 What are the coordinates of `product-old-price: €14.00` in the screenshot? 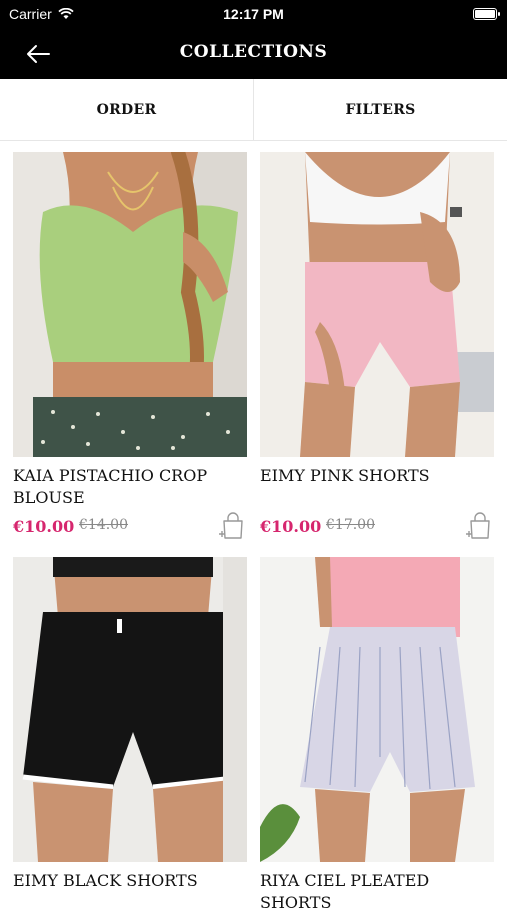 It's located at (103, 525).